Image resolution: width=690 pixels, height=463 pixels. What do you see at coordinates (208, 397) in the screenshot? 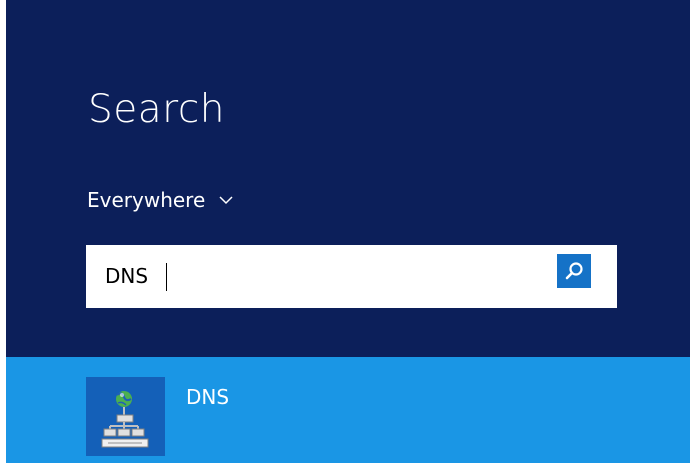
I see `result-label: DNS` at bounding box center [208, 397].